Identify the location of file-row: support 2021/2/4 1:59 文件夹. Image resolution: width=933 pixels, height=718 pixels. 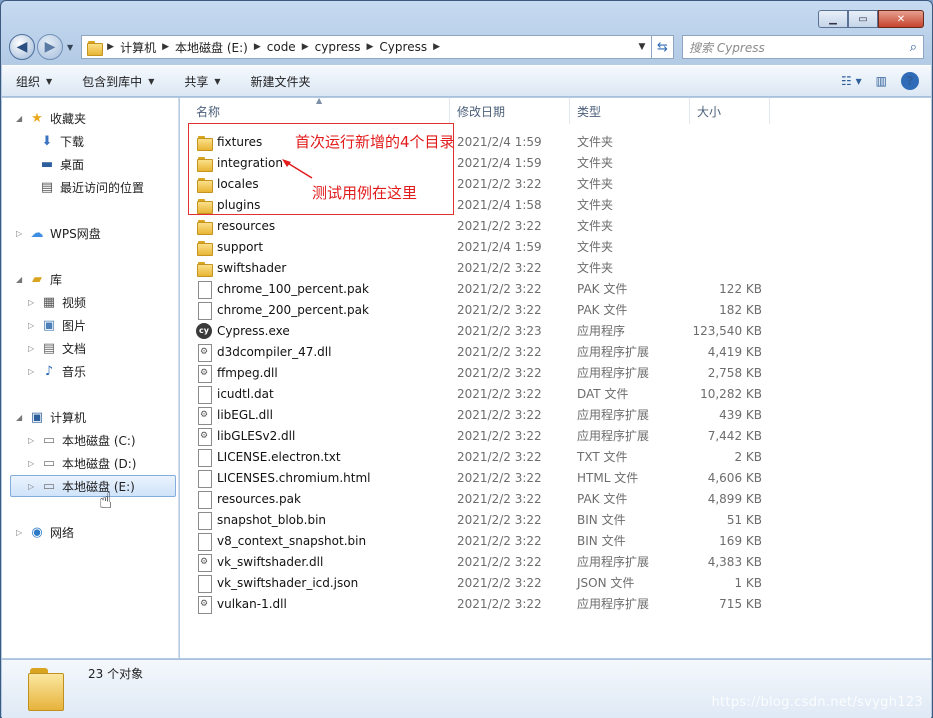
(555, 246).